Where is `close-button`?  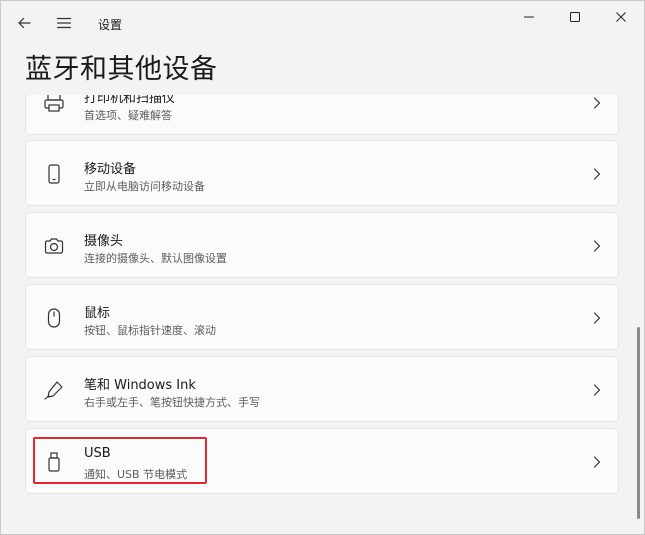 close-button is located at coordinates (621, 17).